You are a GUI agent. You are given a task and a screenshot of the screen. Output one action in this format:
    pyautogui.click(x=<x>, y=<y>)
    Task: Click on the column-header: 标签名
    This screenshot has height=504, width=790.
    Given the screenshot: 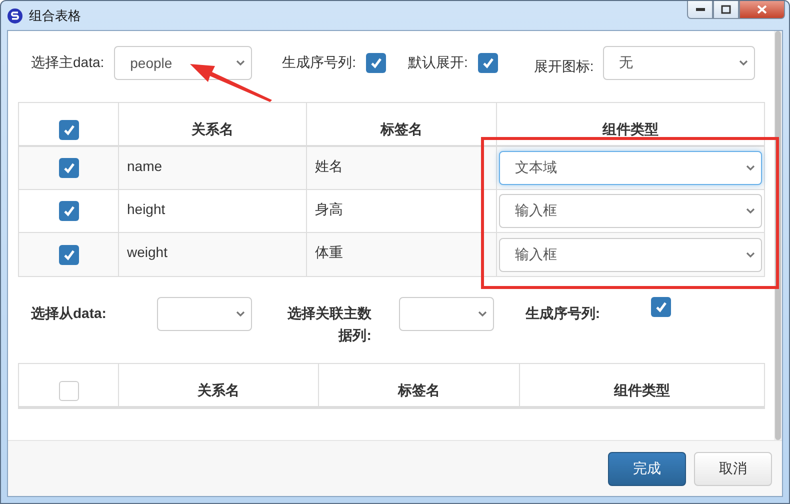 What is the action you would take?
    pyautogui.click(x=419, y=386)
    